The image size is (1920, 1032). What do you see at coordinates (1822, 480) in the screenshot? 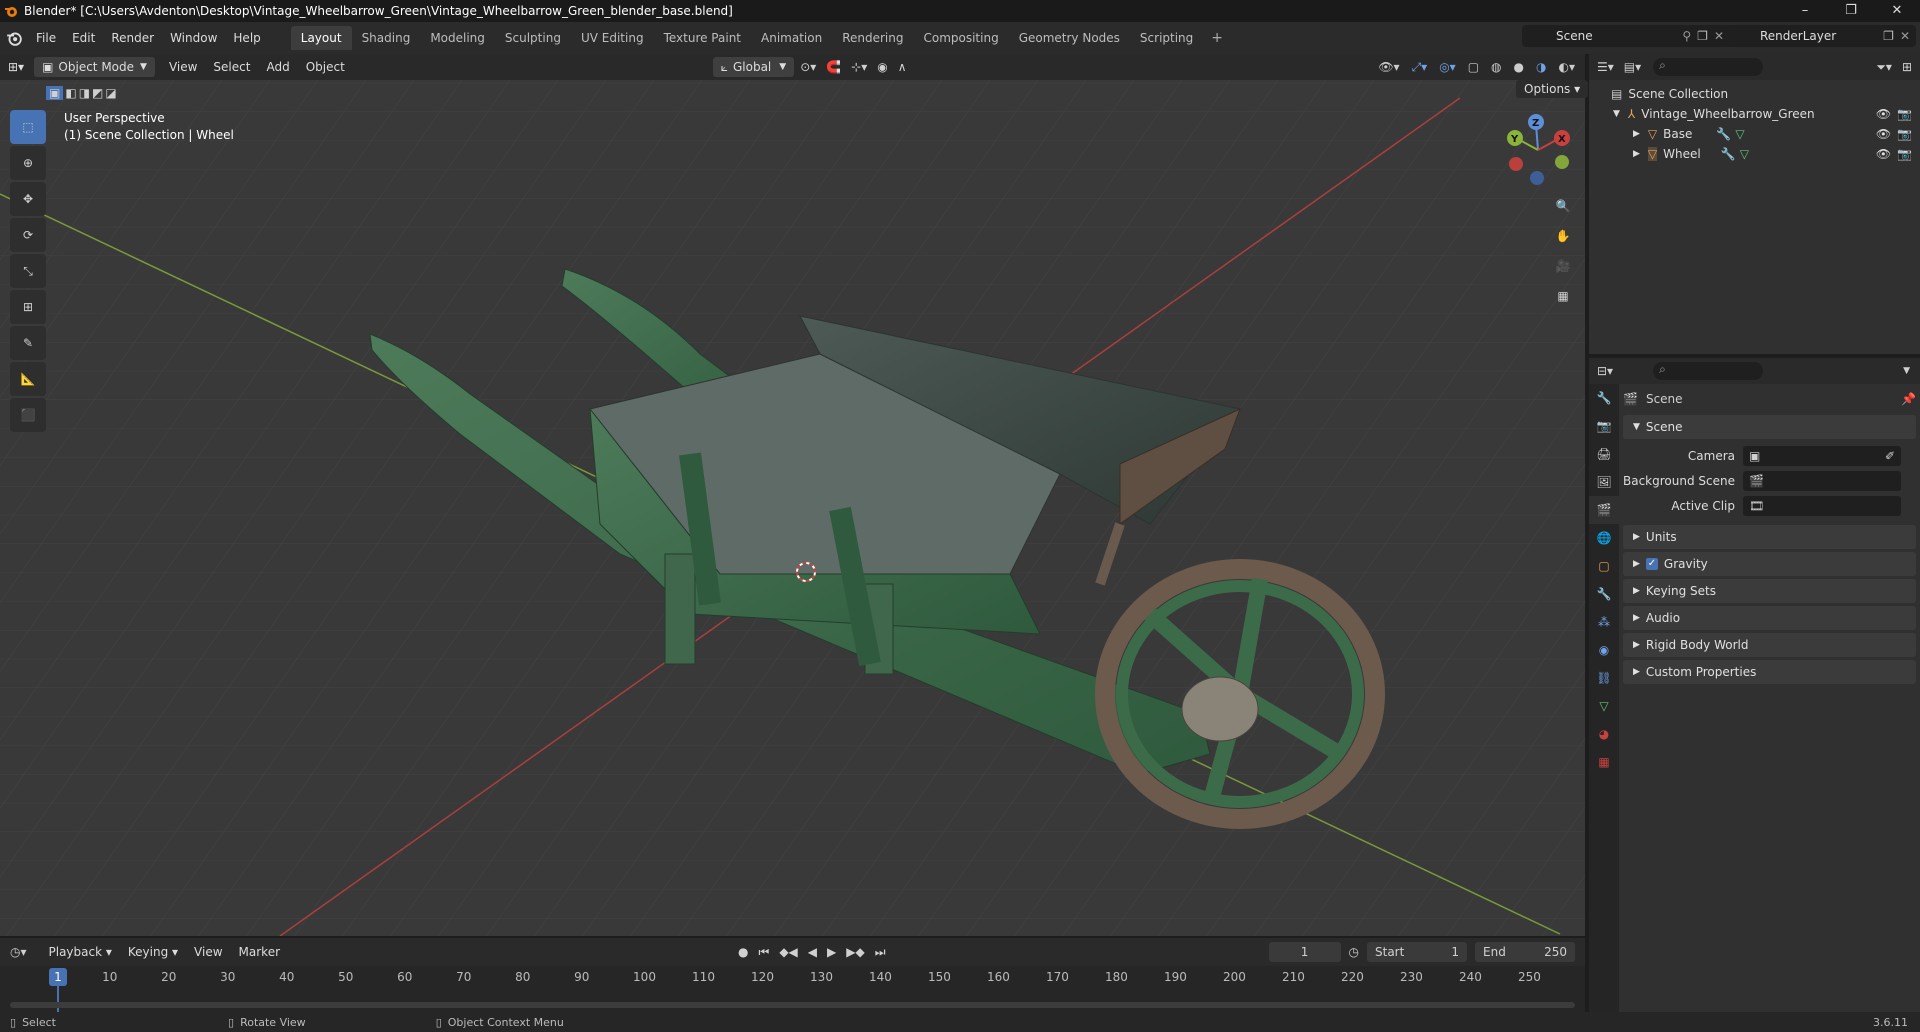
I see `background-scene-field: 🎬` at bounding box center [1822, 480].